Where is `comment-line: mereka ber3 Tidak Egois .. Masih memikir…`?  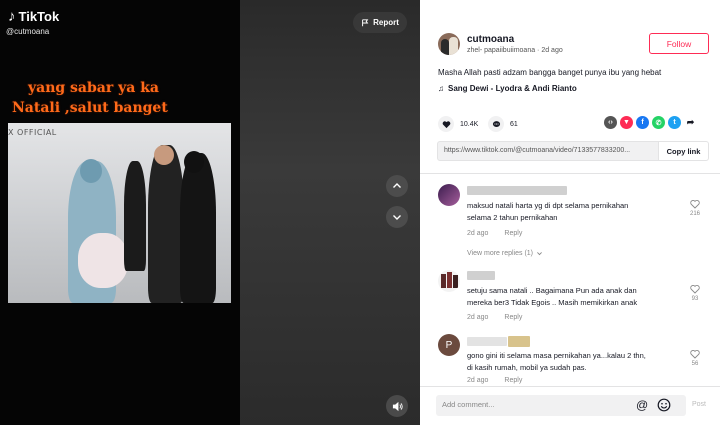 comment-line: mereka ber3 Tidak Egois .. Masih memikir… is located at coordinates (552, 302).